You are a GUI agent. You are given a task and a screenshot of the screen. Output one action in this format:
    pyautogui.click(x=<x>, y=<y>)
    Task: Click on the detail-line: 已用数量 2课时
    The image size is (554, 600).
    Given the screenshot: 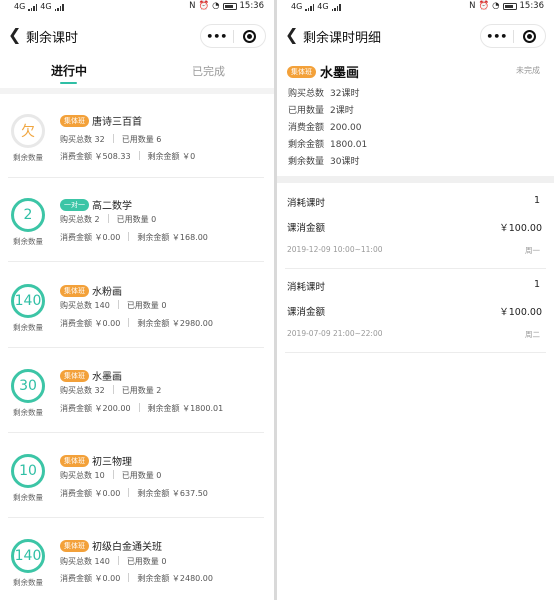 What is the action you would take?
    pyautogui.click(x=321, y=109)
    